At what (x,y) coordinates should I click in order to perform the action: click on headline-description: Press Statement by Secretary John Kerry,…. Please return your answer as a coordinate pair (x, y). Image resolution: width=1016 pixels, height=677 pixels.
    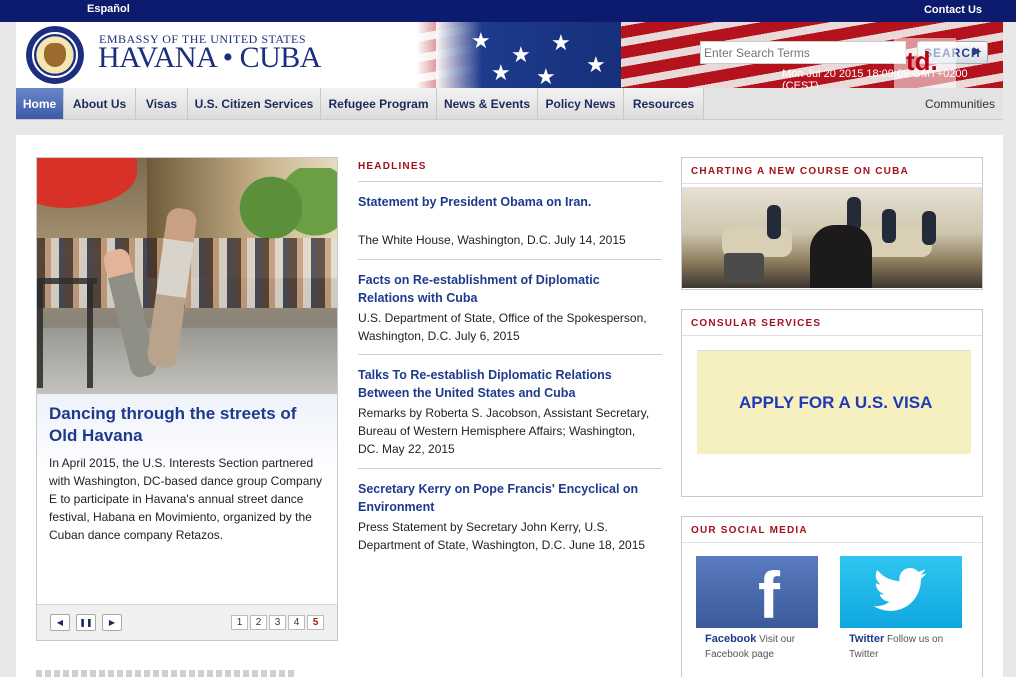
    Looking at the image, I should click on (502, 536).